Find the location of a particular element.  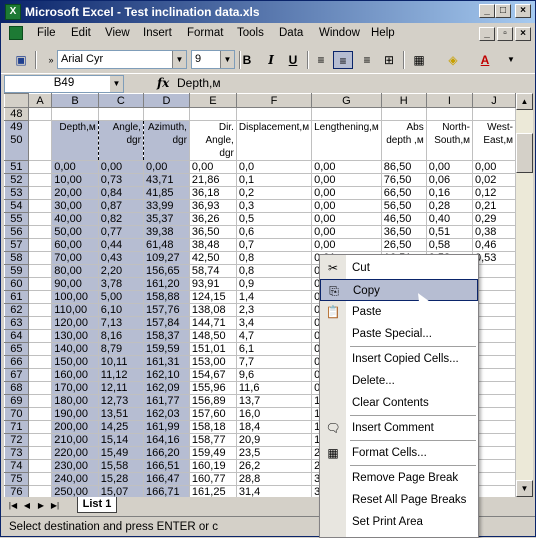

fill-color-icon: ◈ is located at coordinates (453, 60).